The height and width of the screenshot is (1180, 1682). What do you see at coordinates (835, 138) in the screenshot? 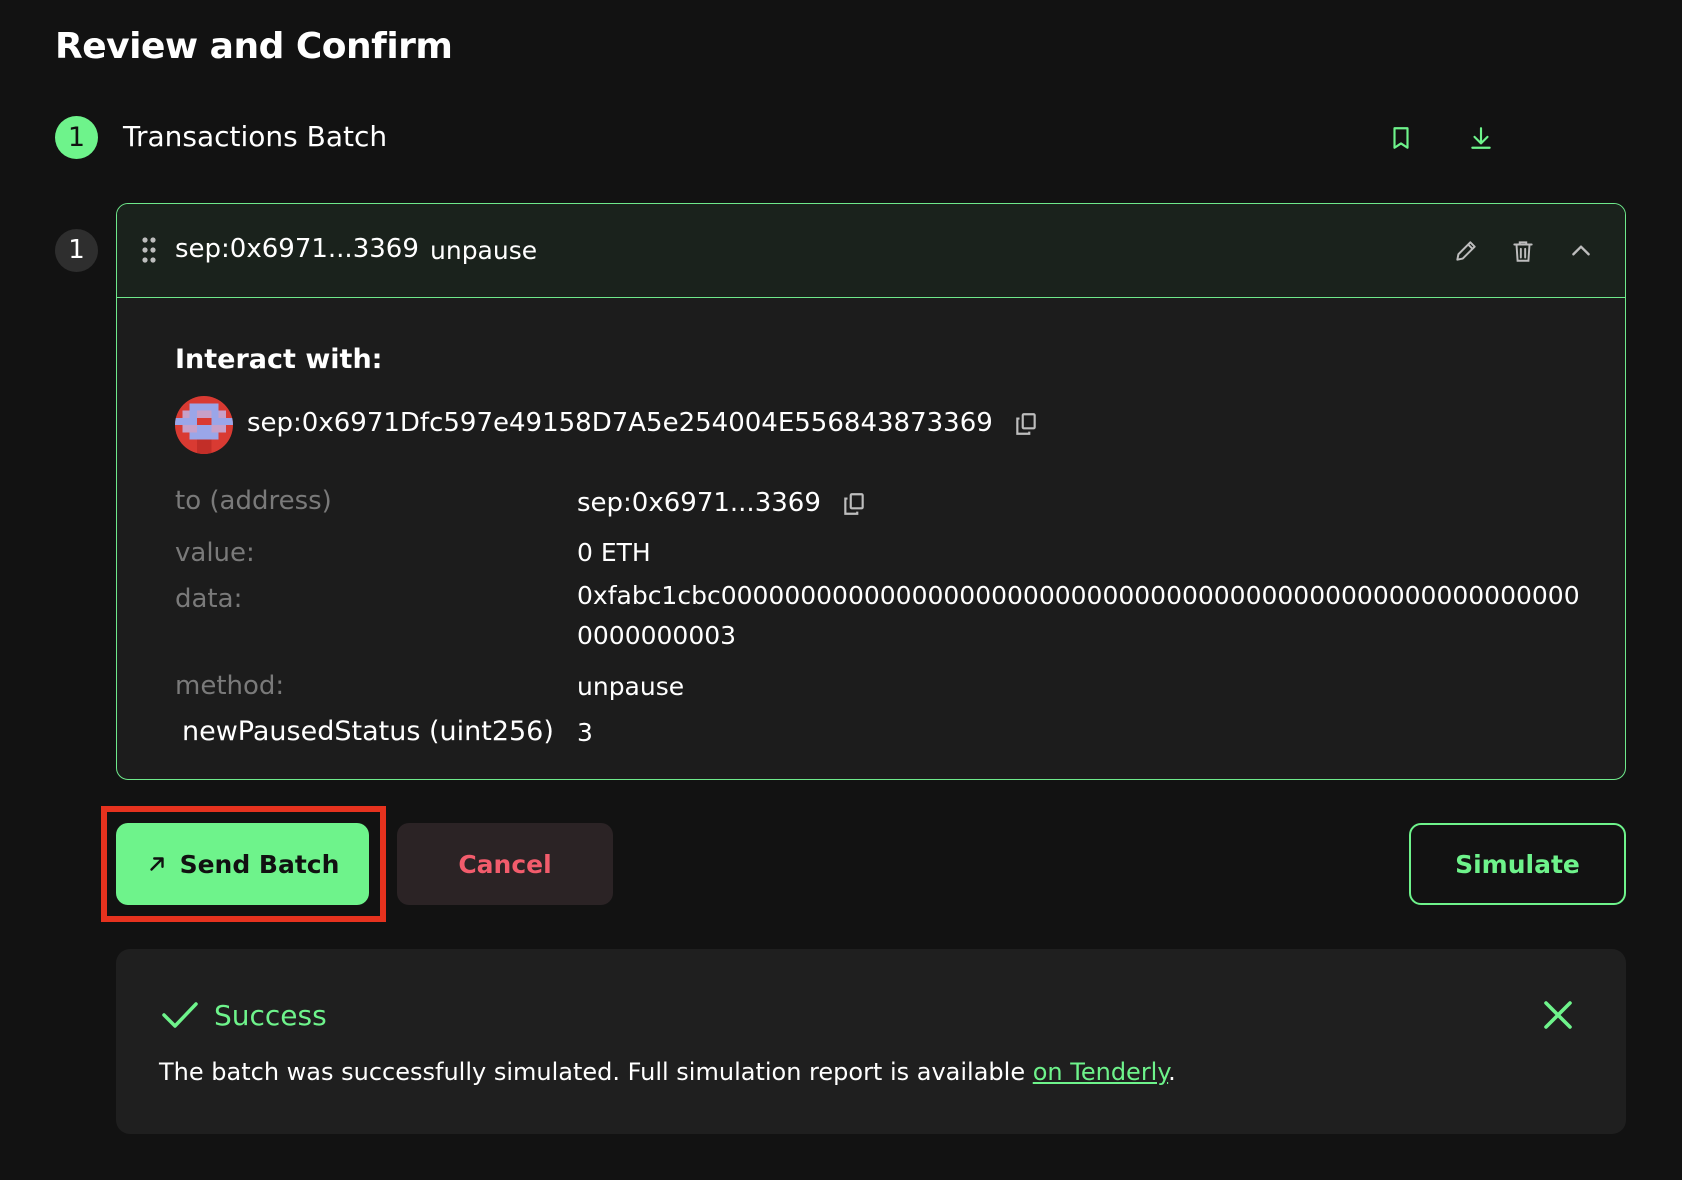
I see `step-header: 1 Transactions Batch` at bounding box center [835, 138].